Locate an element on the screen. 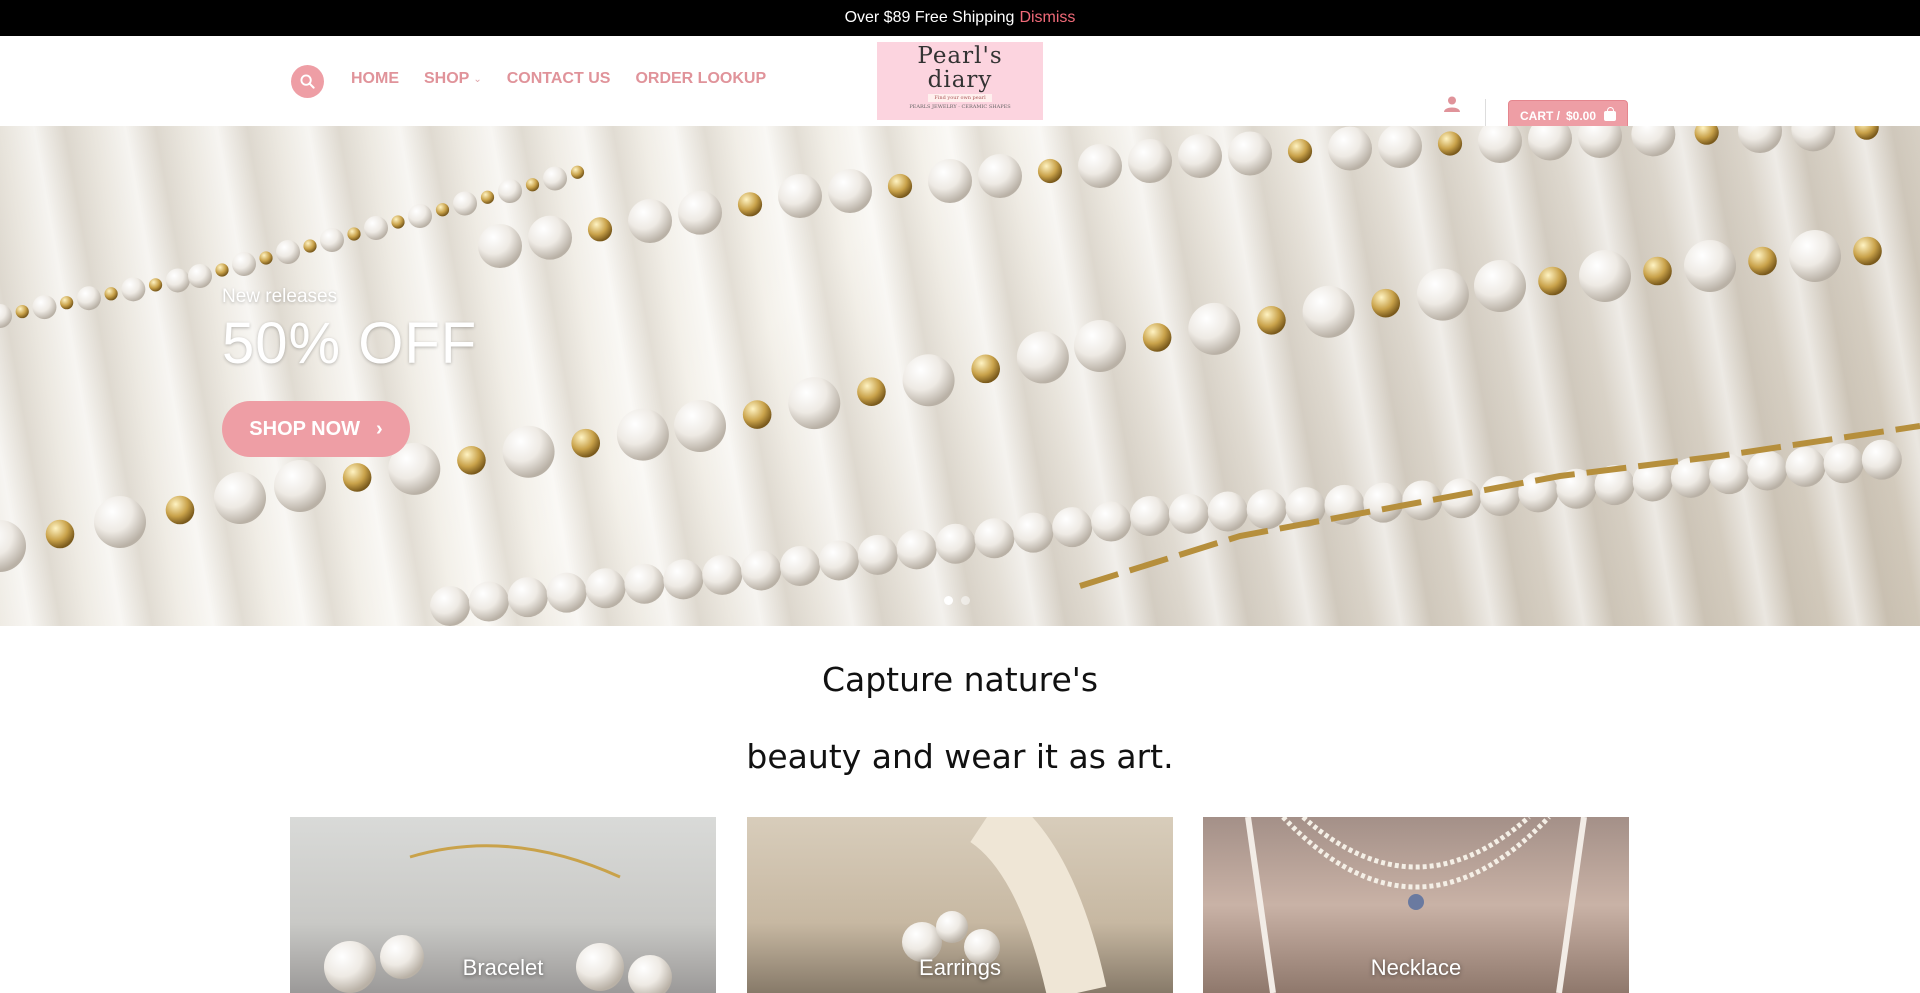 The height and width of the screenshot is (993, 1920). search-button is located at coordinates (307, 81).